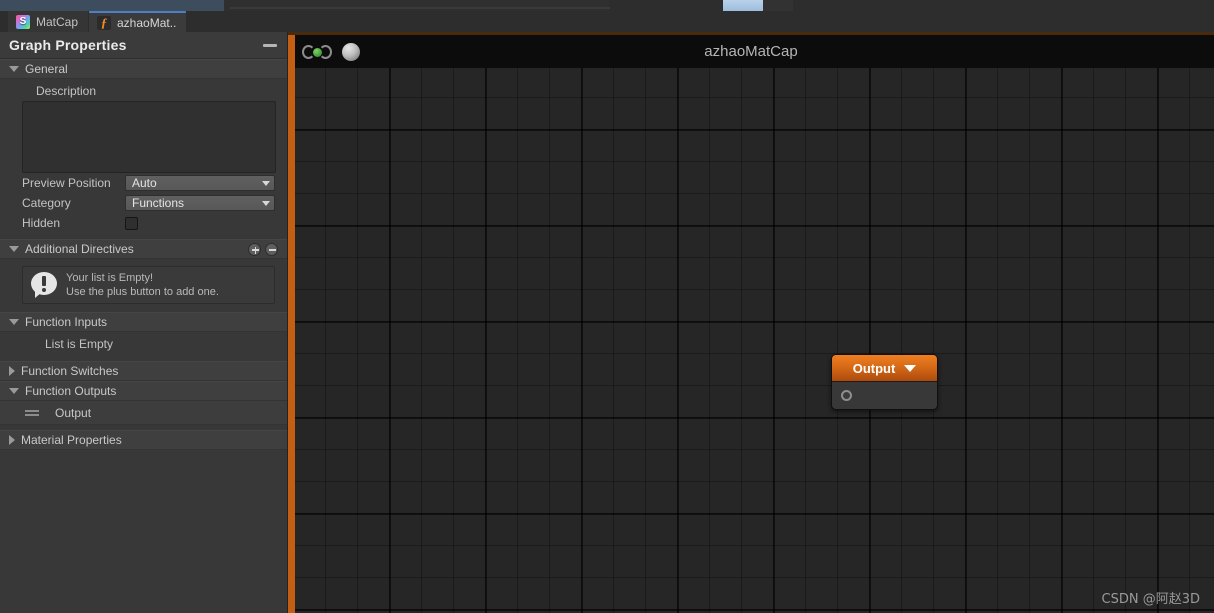  Describe the element at coordinates (143, 440) in the screenshot. I see `section-header-material-properties: Material Properties` at that location.